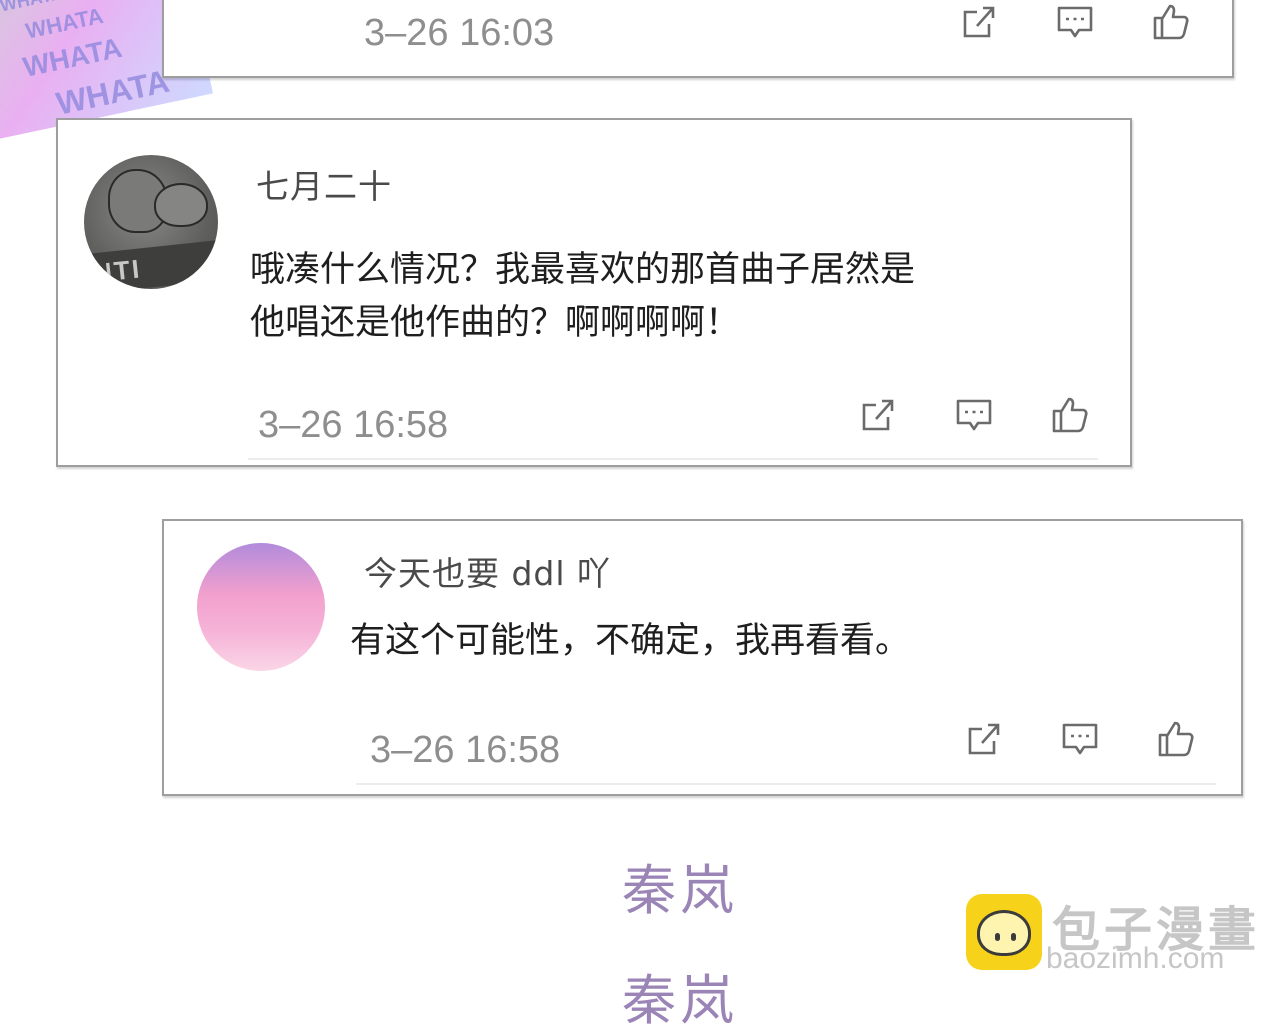  What do you see at coordinates (630, 641) in the screenshot?
I see `comment-content: 有这个可能性，不确定，我再看看。` at bounding box center [630, 641].